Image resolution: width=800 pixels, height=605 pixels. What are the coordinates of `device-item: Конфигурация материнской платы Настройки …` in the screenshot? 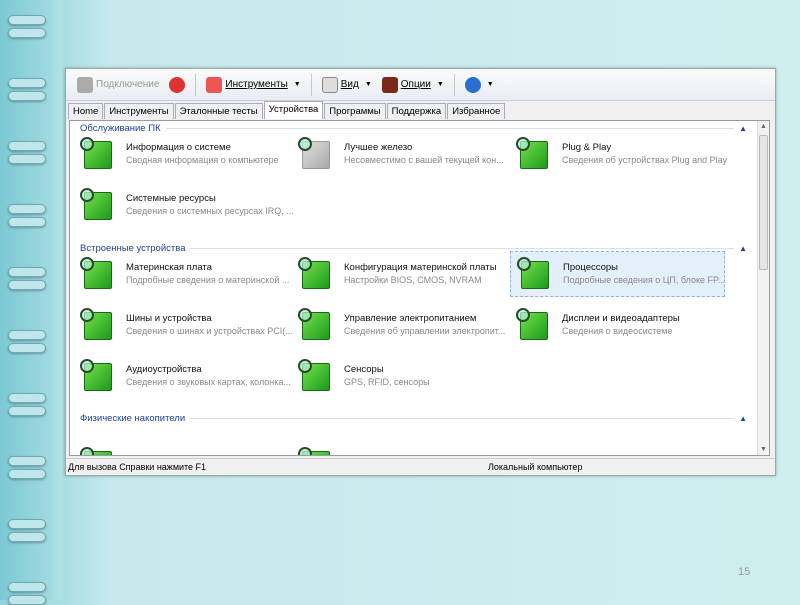 It's located at (399, 274).